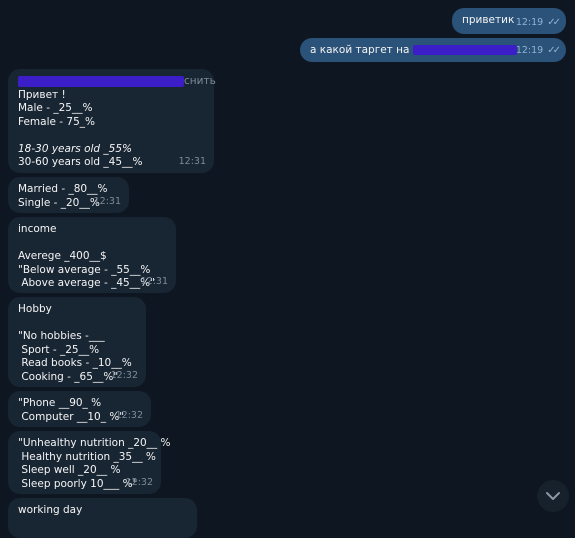 The image size is (575, 538). What do you see at coordinates (68, 195) in the screenshot?
I see `incoming-message: Married - _80__% Single - _20__% 12:31` at bounding box center [68, 195].